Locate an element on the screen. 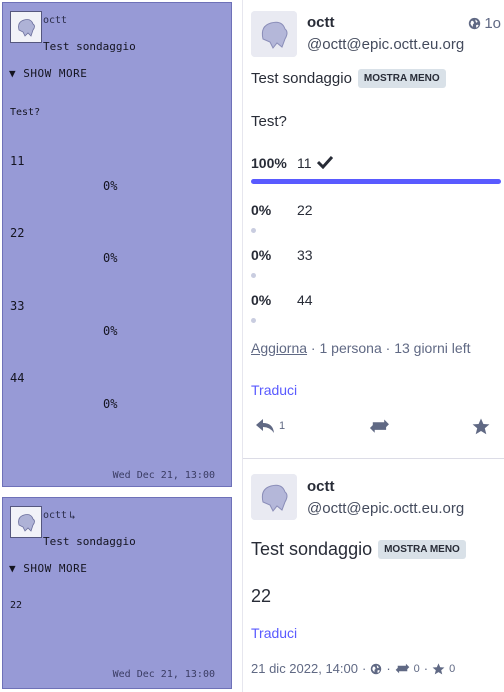 This screenshot has width=504, height=692. poll-voters: · 1 persona · 13 giorni left is located at coordinates (389, 348).